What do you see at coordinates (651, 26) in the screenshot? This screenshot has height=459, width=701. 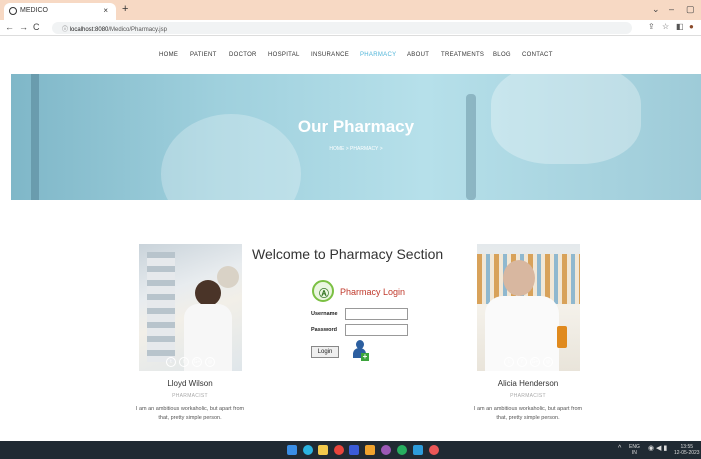 I see `share-icon: ⇪` at bounding box center [651, 26].